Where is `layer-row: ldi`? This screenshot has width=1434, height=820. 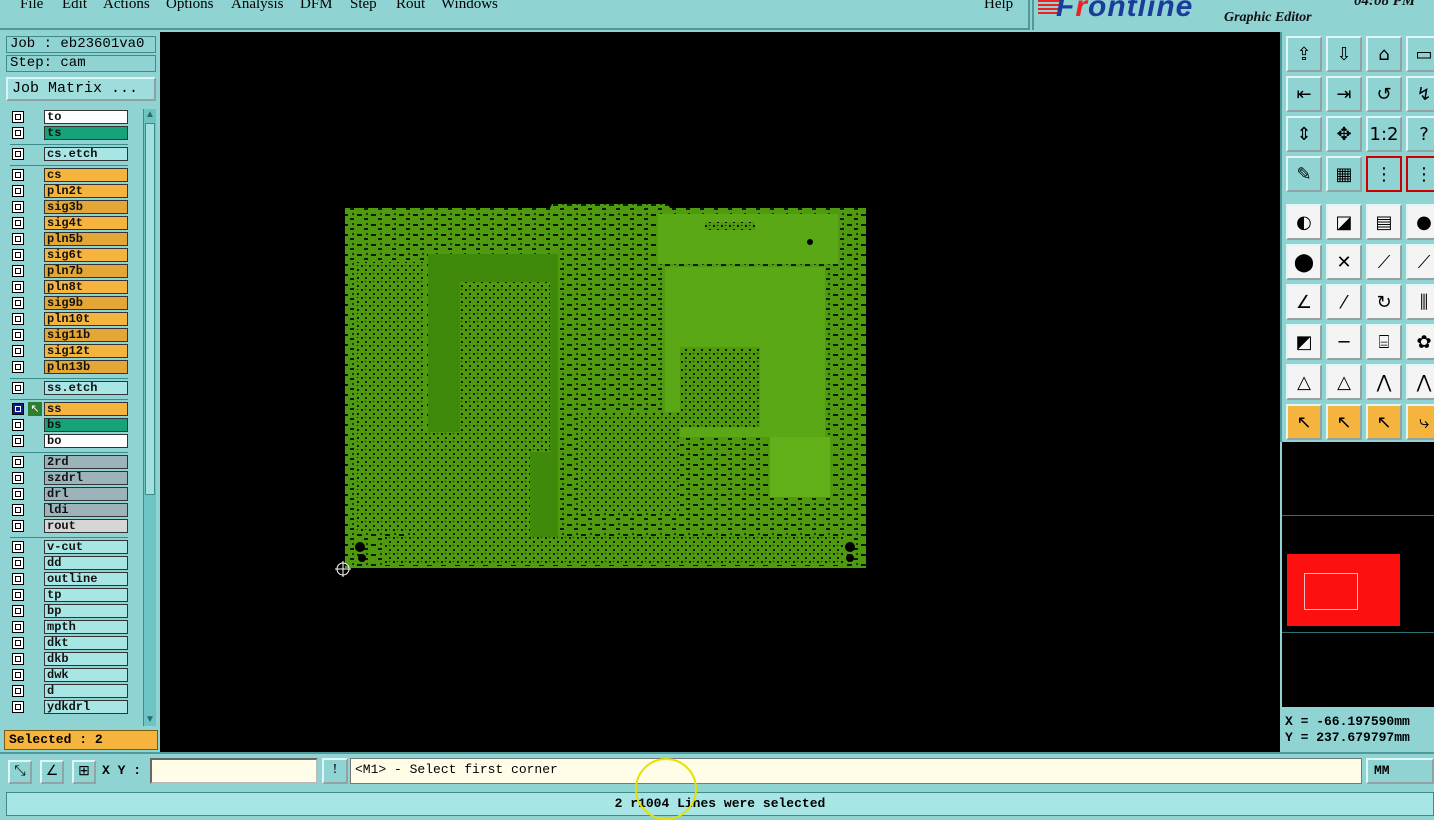
layer-row: ldi is located at coordinates (69, 510).